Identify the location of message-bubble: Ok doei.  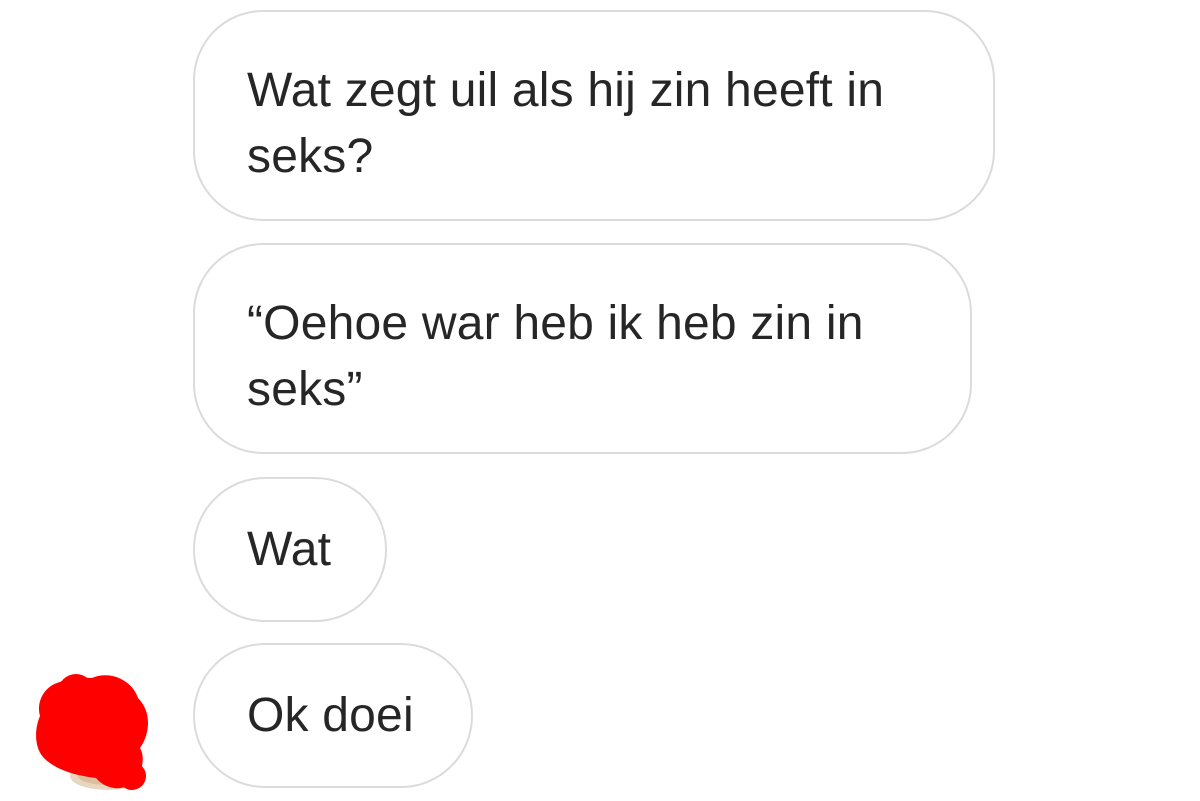
(333, 715).